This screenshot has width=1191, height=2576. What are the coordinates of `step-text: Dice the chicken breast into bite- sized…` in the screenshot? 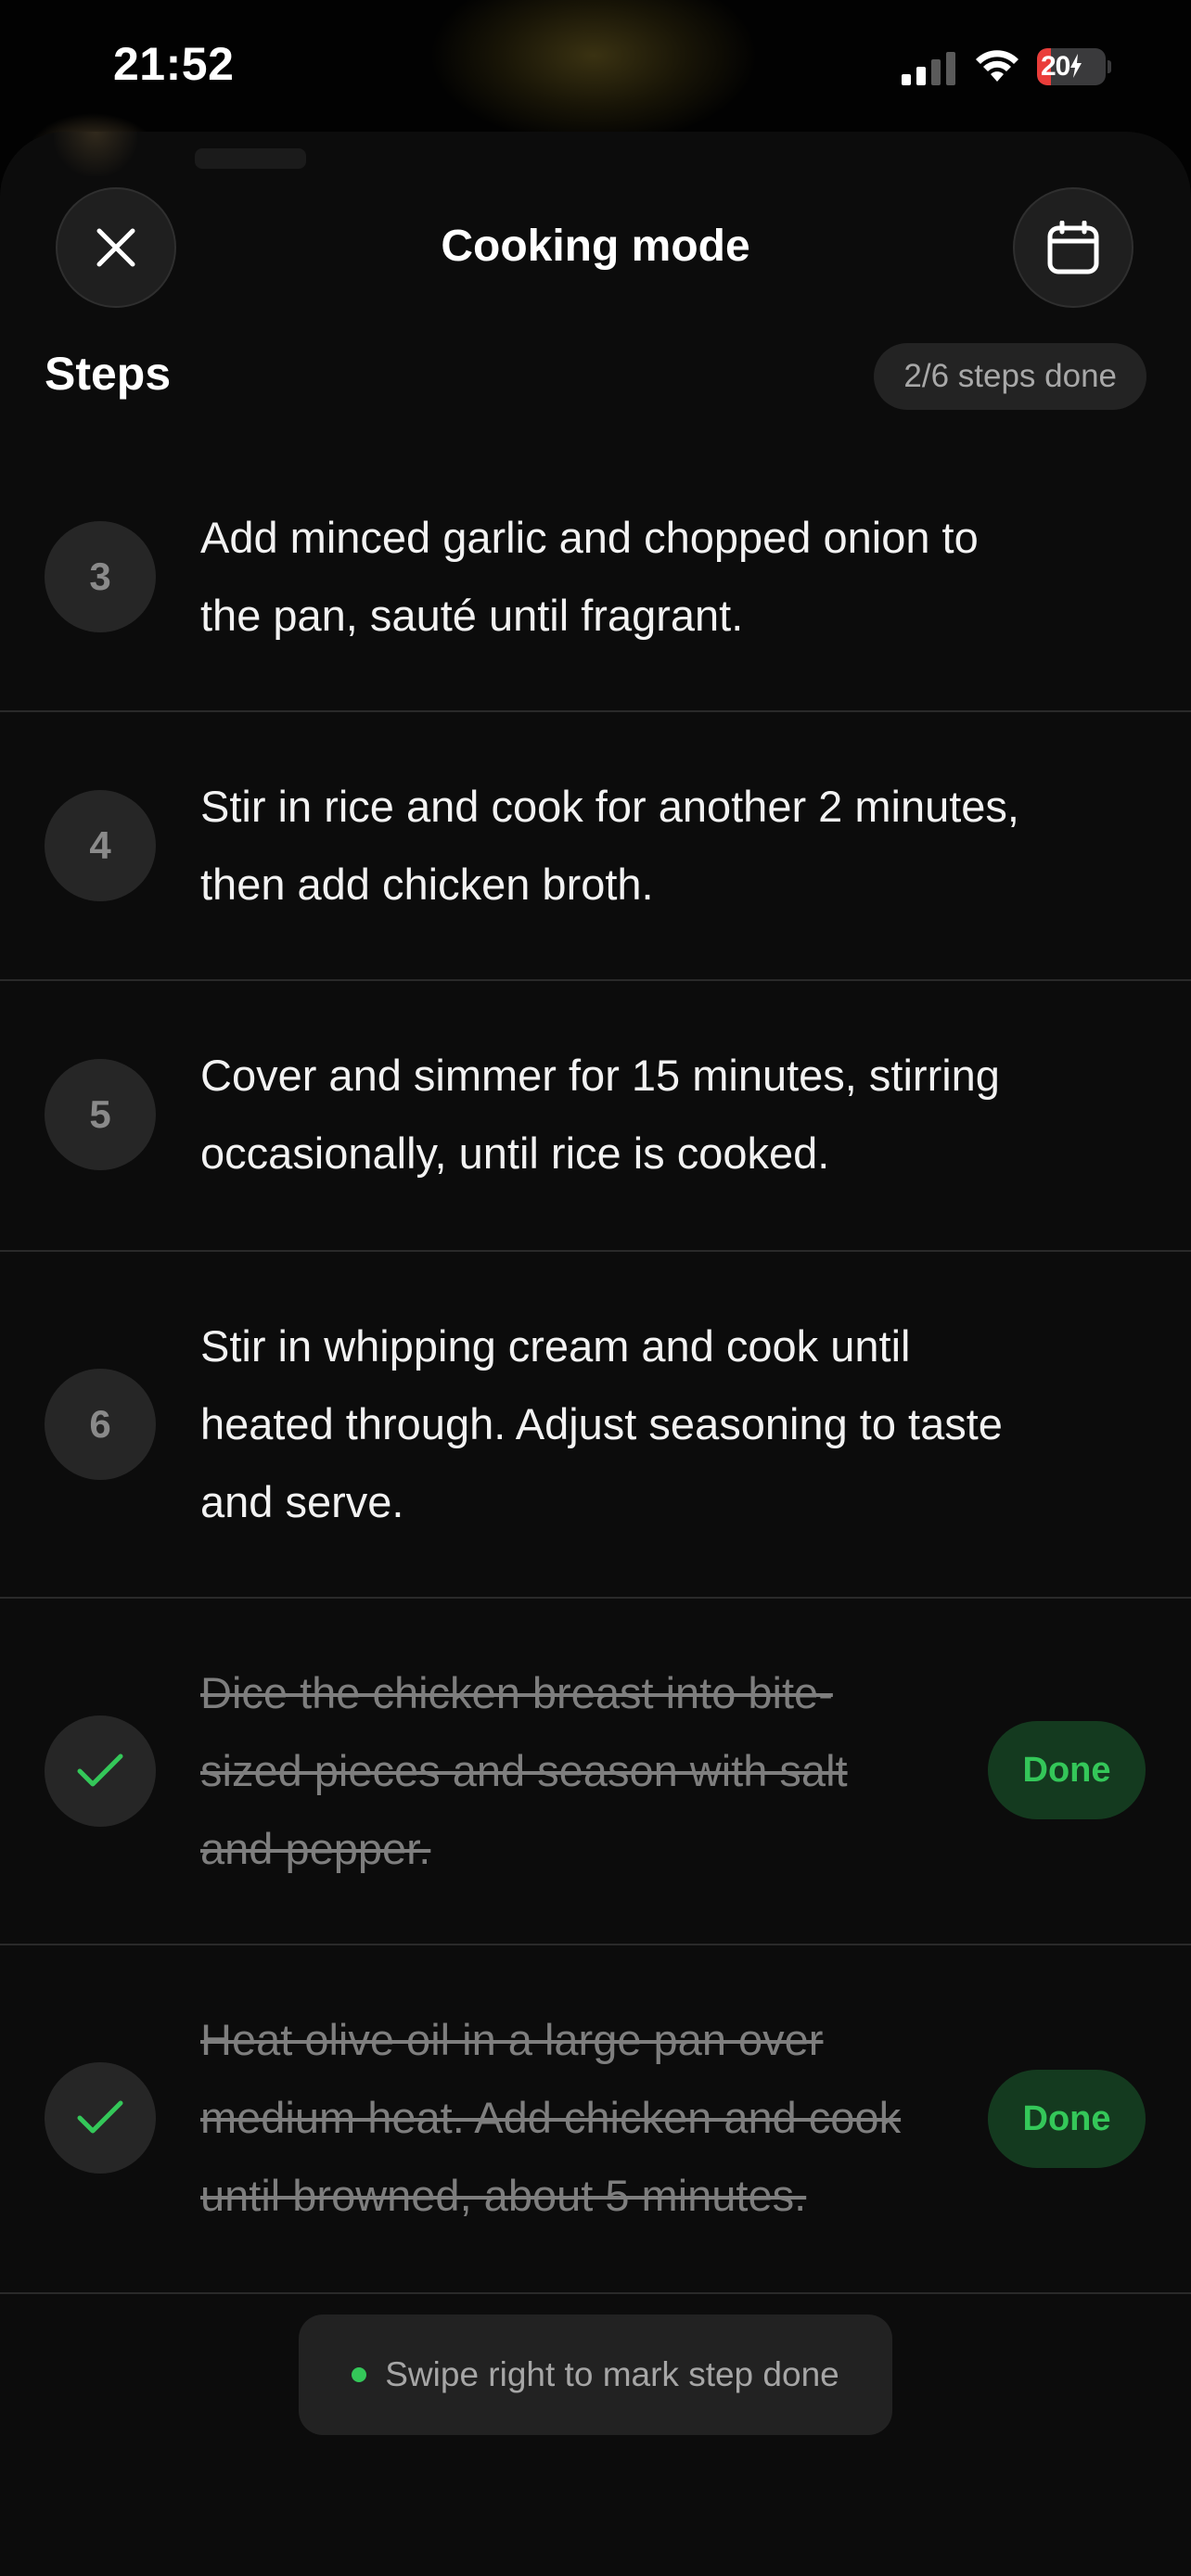 It's located at (524, 1771).